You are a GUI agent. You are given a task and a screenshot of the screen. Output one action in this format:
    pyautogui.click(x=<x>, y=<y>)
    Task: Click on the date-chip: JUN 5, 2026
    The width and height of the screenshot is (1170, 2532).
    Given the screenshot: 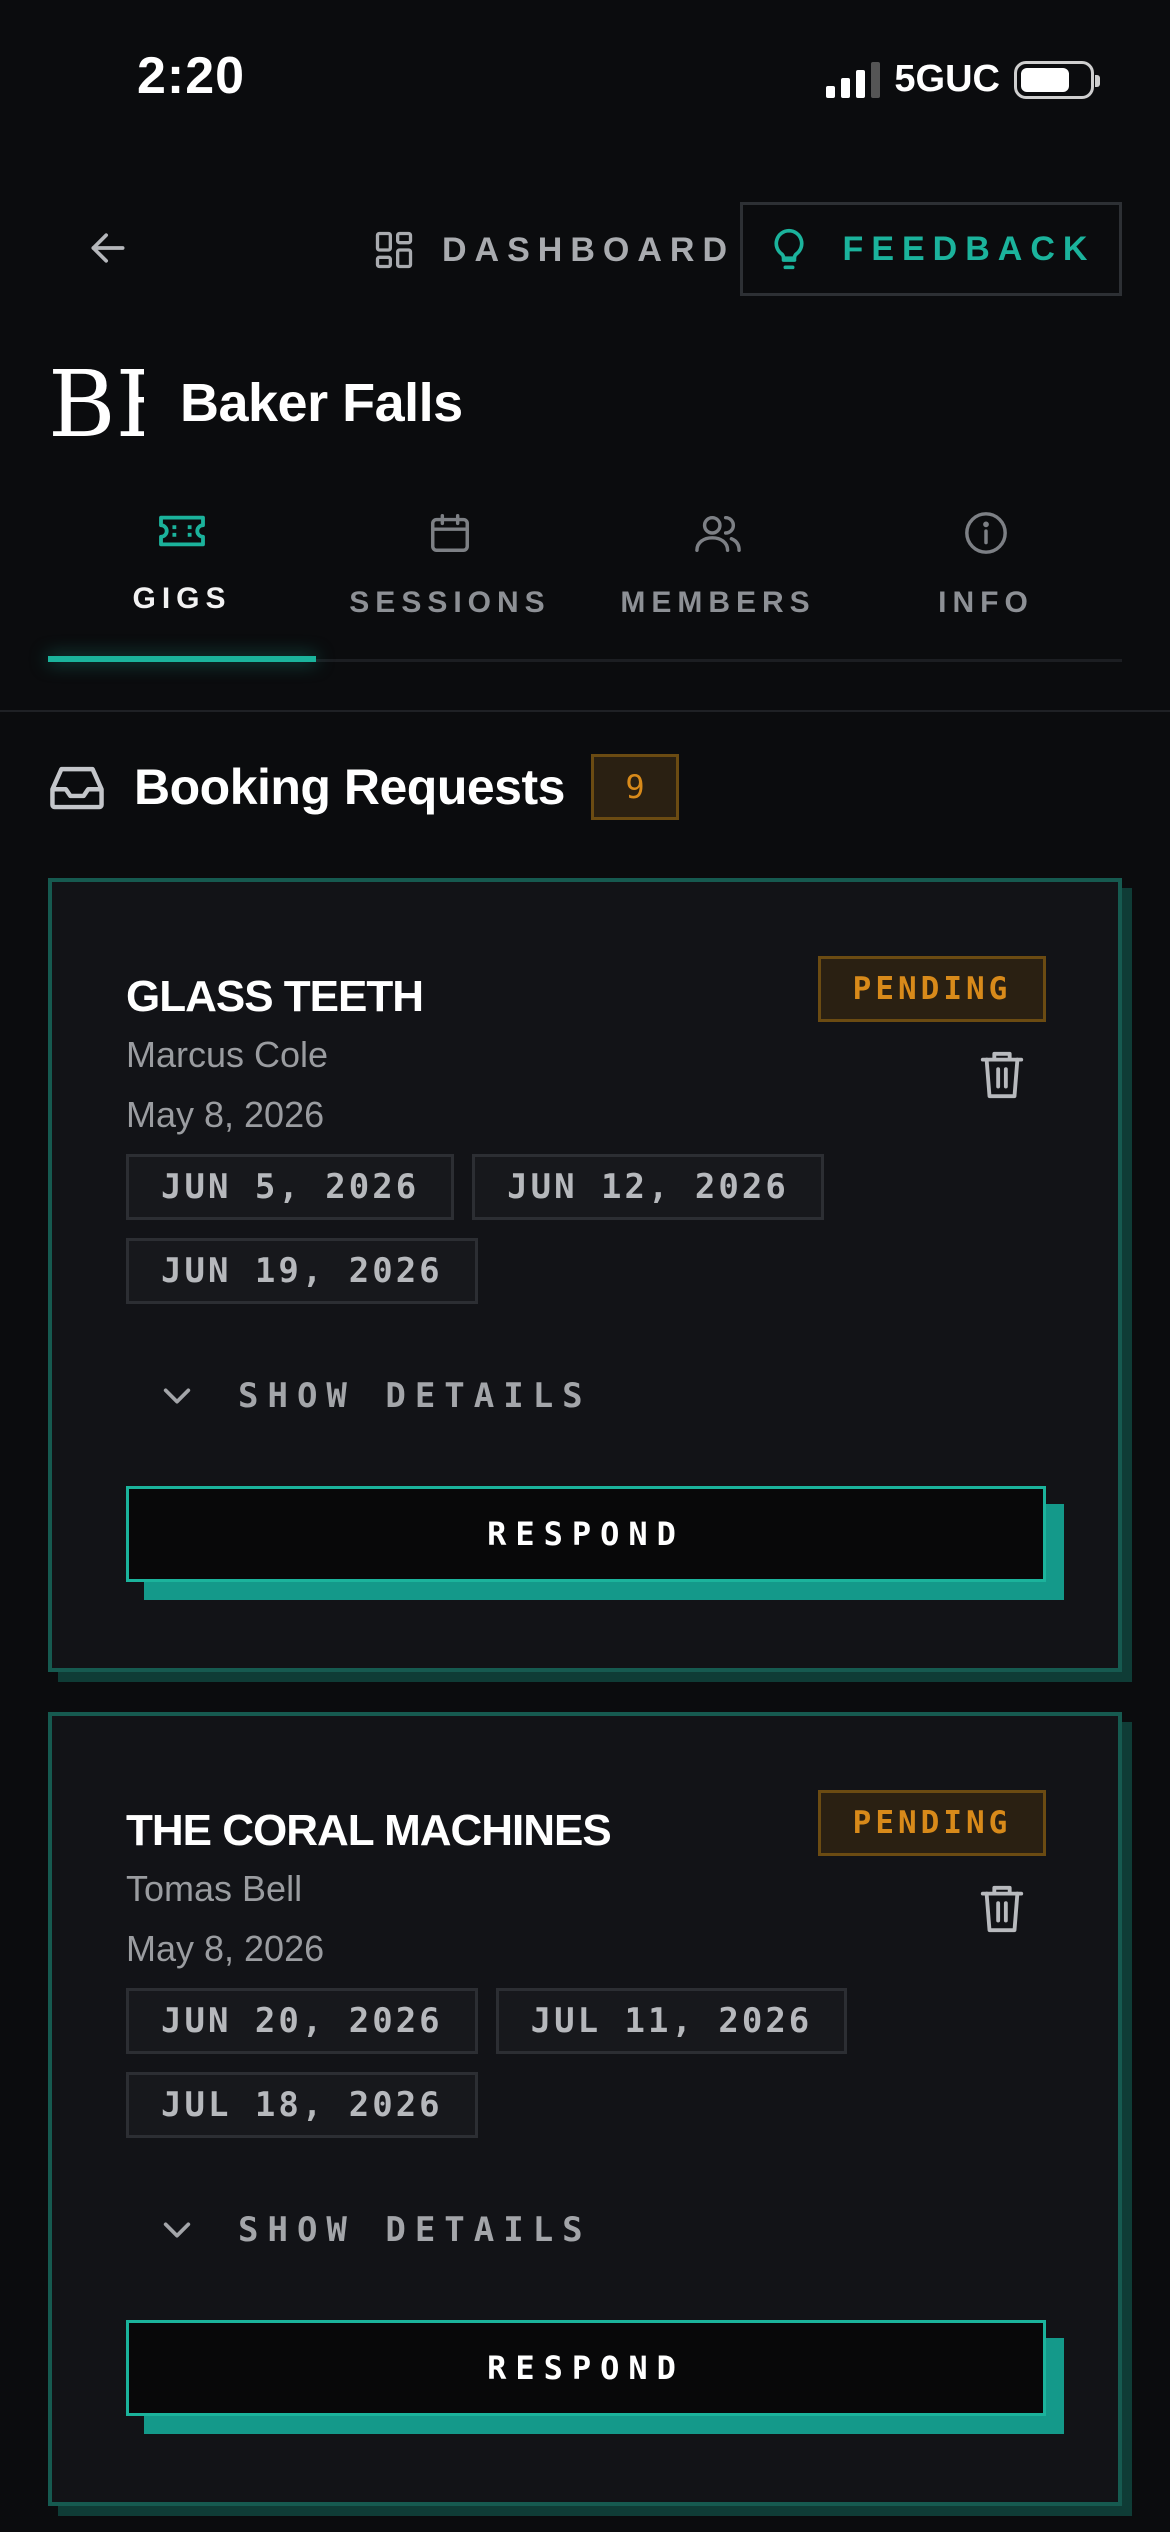 What is the action you would take?
    pyautogui.click(x=290, y=1187)
    